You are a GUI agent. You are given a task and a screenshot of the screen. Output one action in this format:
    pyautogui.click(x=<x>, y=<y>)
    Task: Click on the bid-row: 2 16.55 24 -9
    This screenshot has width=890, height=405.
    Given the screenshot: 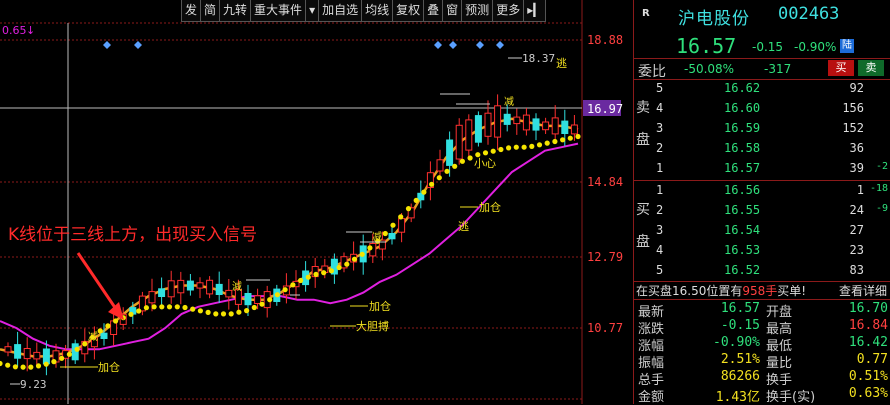 What is the action you would take?
    pyautogui.click(x=772, y=213)
    